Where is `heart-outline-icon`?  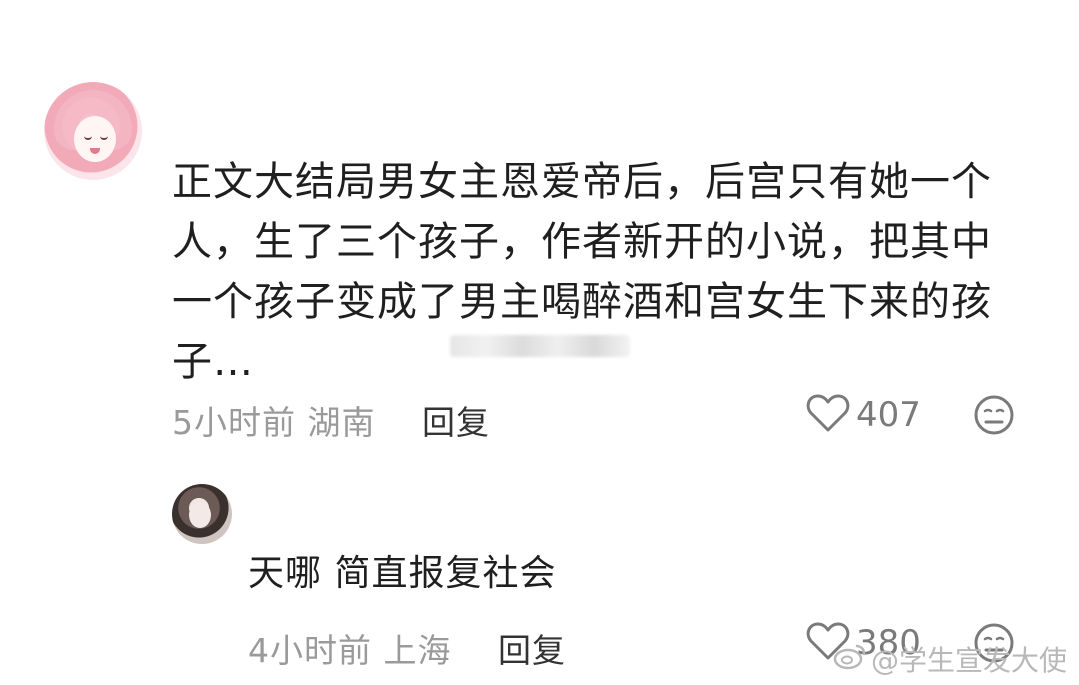 heart-outline-icon is located at coordinates (828, 415).